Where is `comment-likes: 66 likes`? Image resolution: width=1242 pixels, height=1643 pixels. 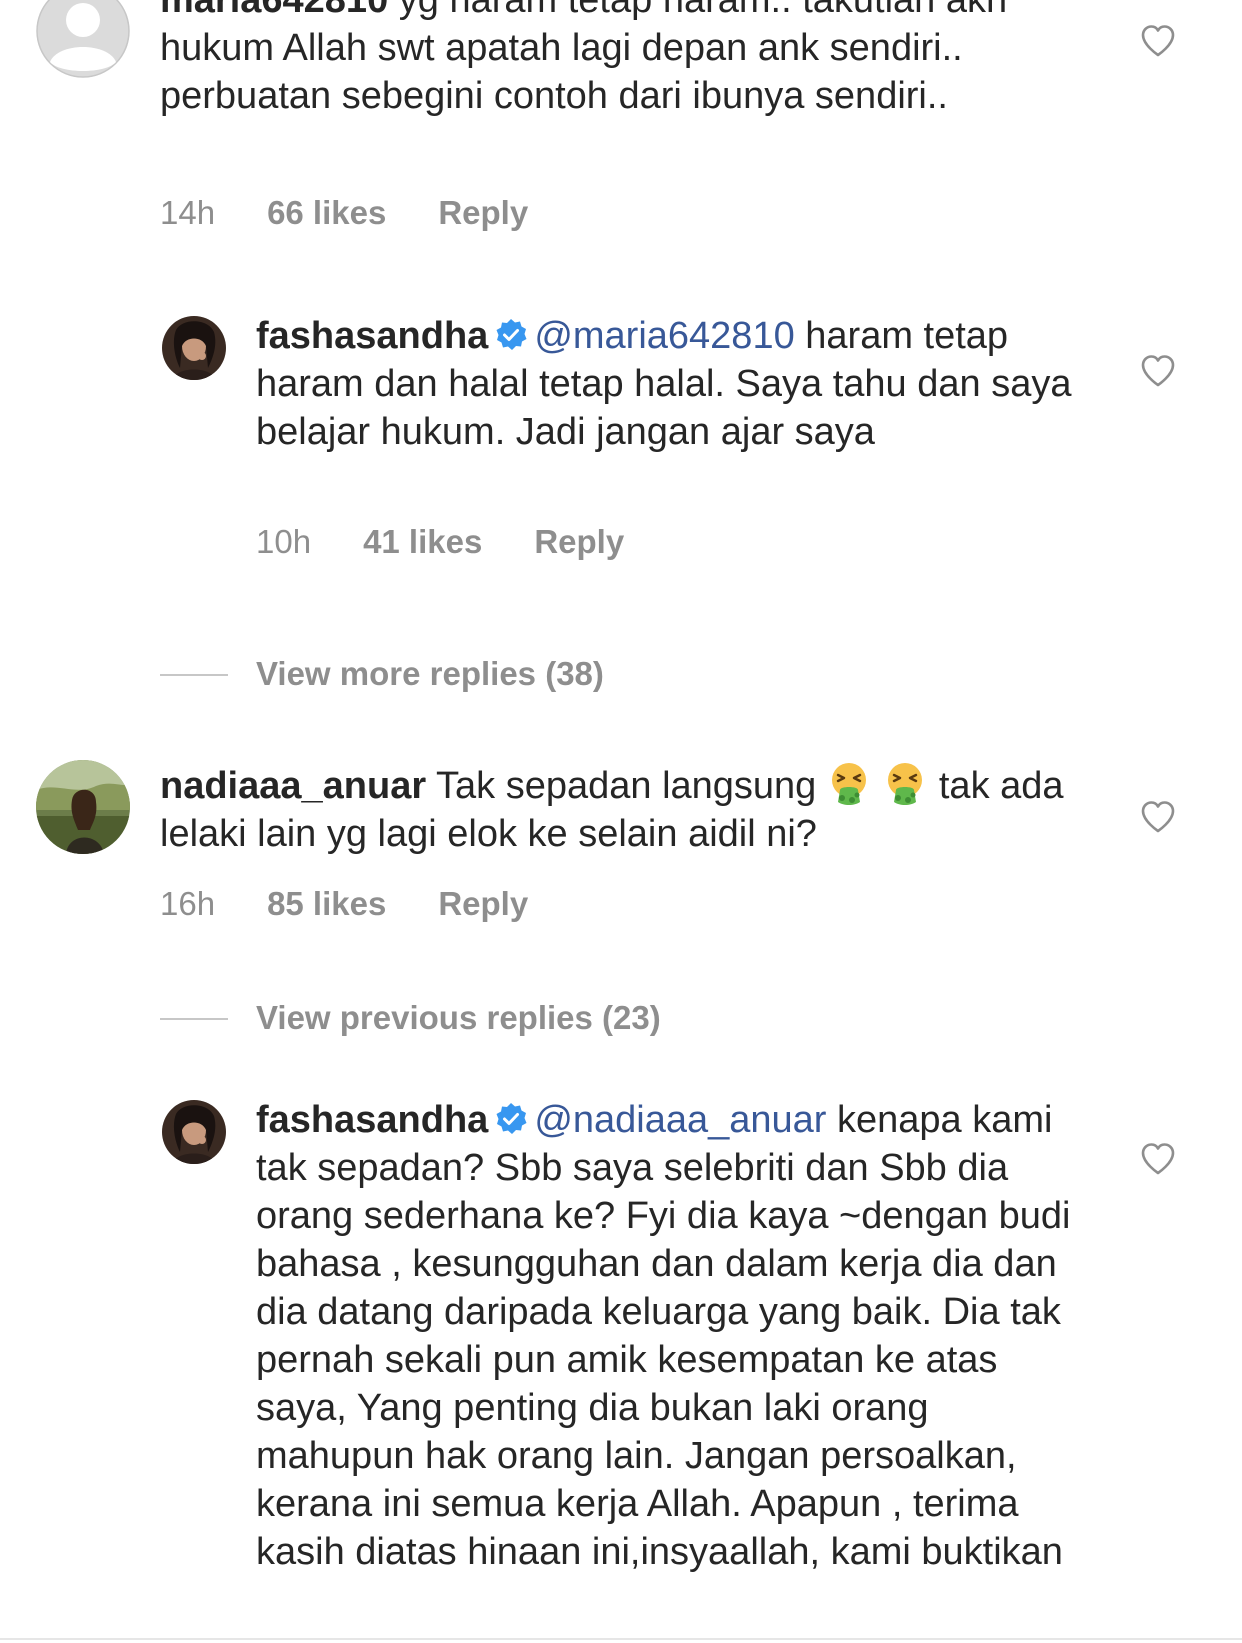
comment-likes: 66 likes is located at coordinates (326, 213).